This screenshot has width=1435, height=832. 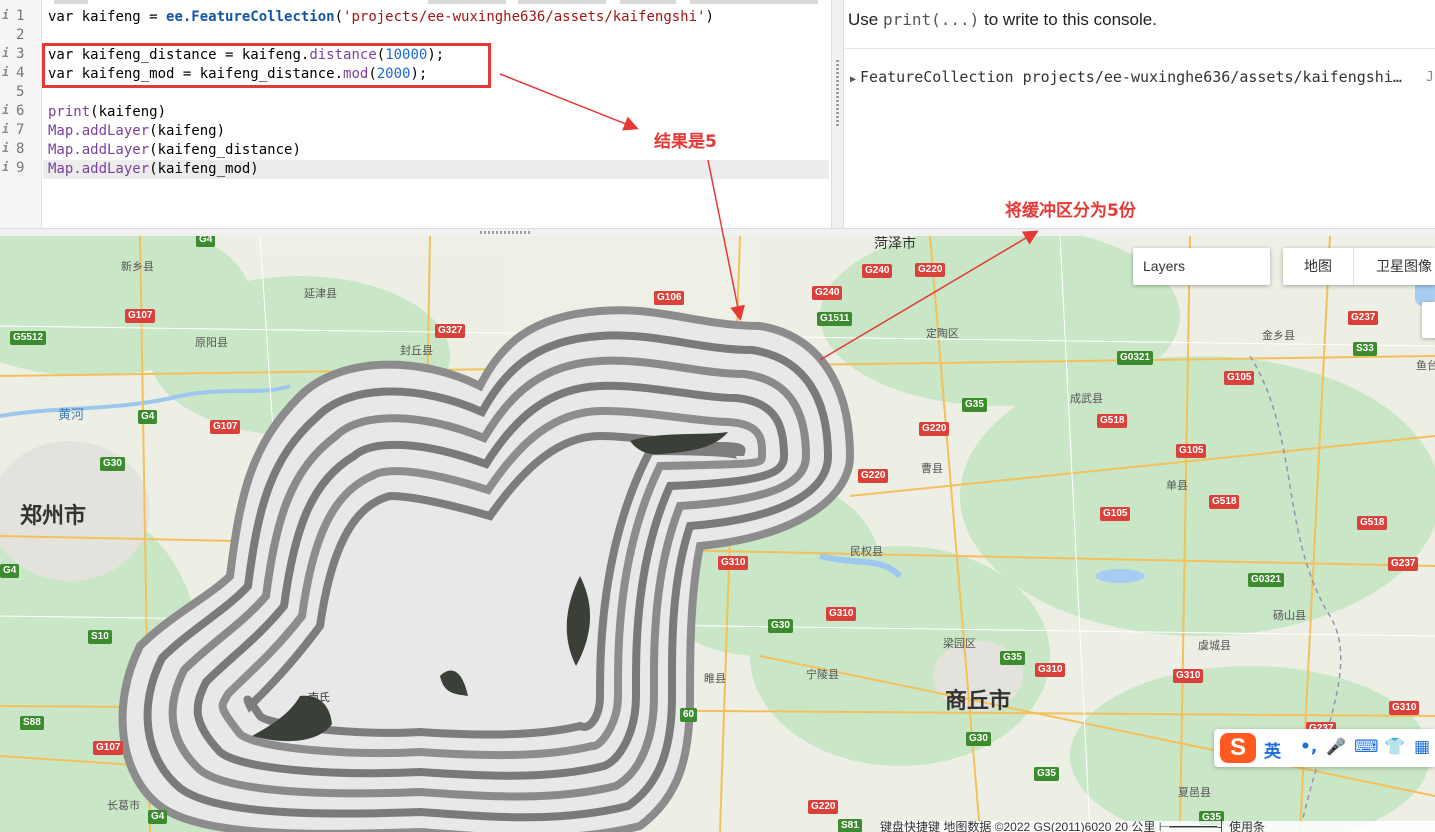 What do you see at coordinates (436, 169) in the screenshot?
I see `code-line-9-active: Map.addLayer(kaifeng_mod)` at bounding box center [436, 169].